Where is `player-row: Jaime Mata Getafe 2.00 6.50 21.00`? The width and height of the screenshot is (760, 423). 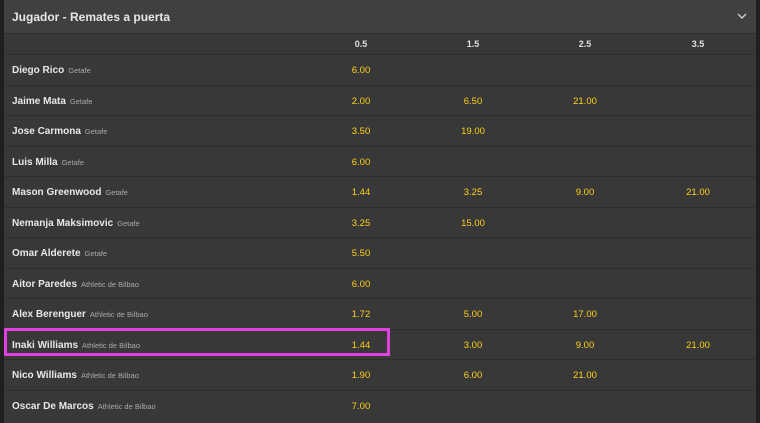
player-row: Jaime Mata Getafe 2.00 6.50 21.00 is located at coordinates (380, 100).